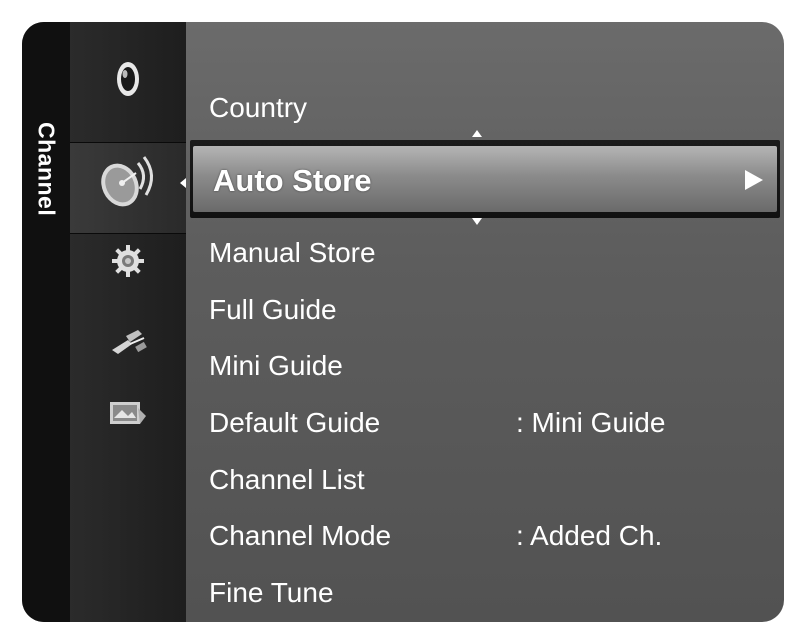 The height and width of the screenshot is (635, 800). What do you see at coordinates (273, 310) in the screenshot?
I see `menu-item-full-guide: Full Guide` at bounding box center [273, 310].